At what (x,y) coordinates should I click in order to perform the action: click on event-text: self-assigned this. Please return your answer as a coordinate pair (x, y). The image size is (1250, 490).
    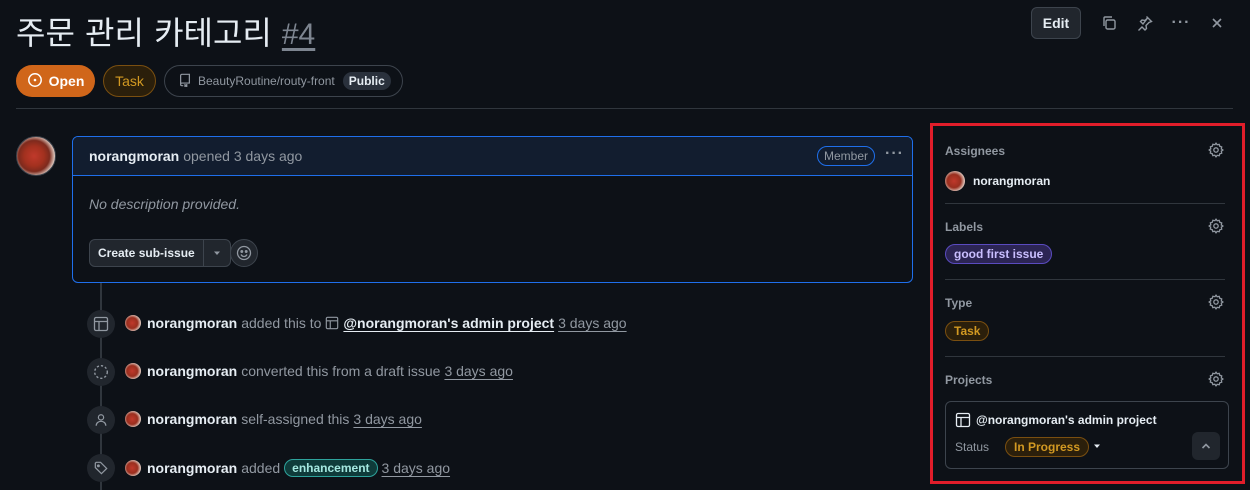
    Looking at the image, I should click on (295, 419).